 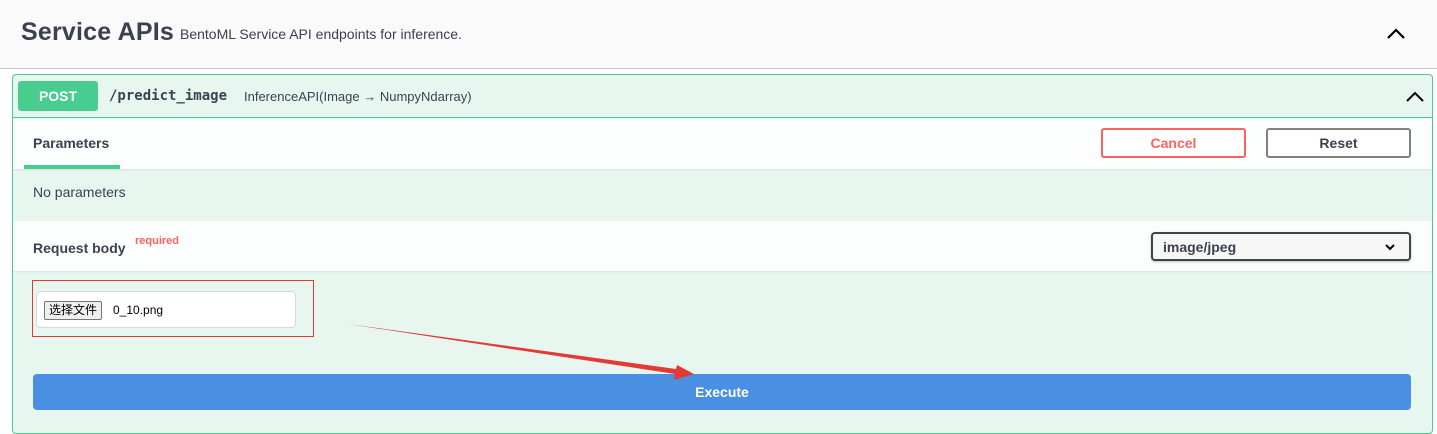 I want to click on selected-file-name: 0_10.png, so click(x=138, y=310).